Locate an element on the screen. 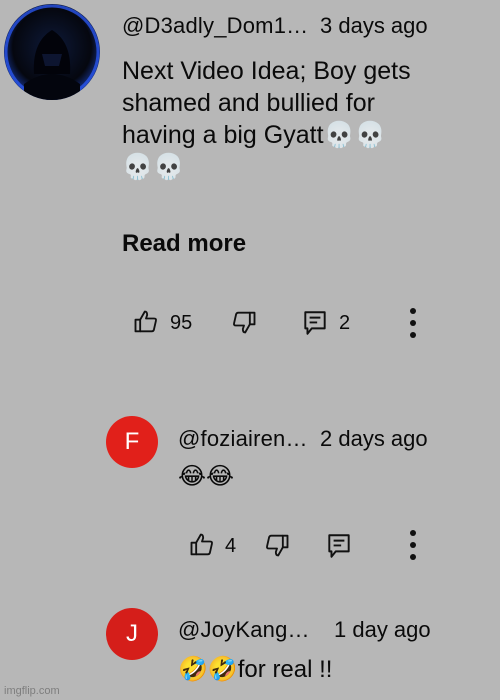  comment-text-line: shamed and bullied for is located at coordinates (248, 103).